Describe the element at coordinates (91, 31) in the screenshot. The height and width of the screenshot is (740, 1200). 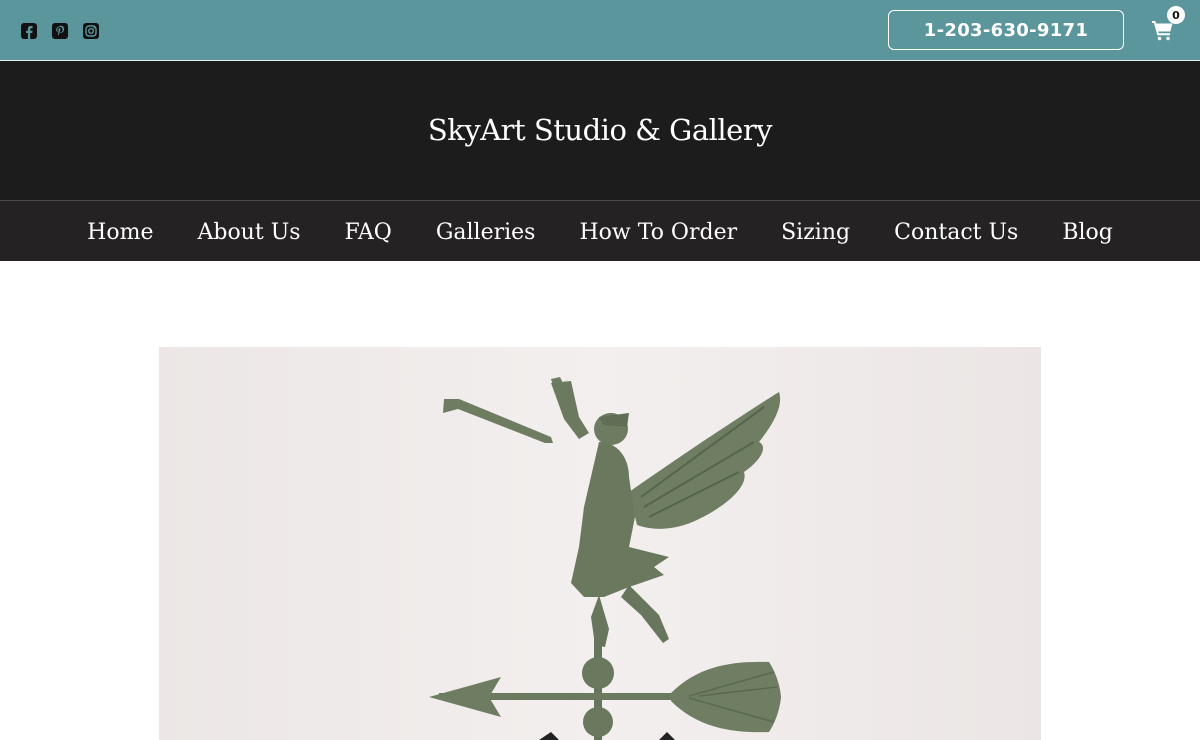
I see `instagram-icon` at that location.